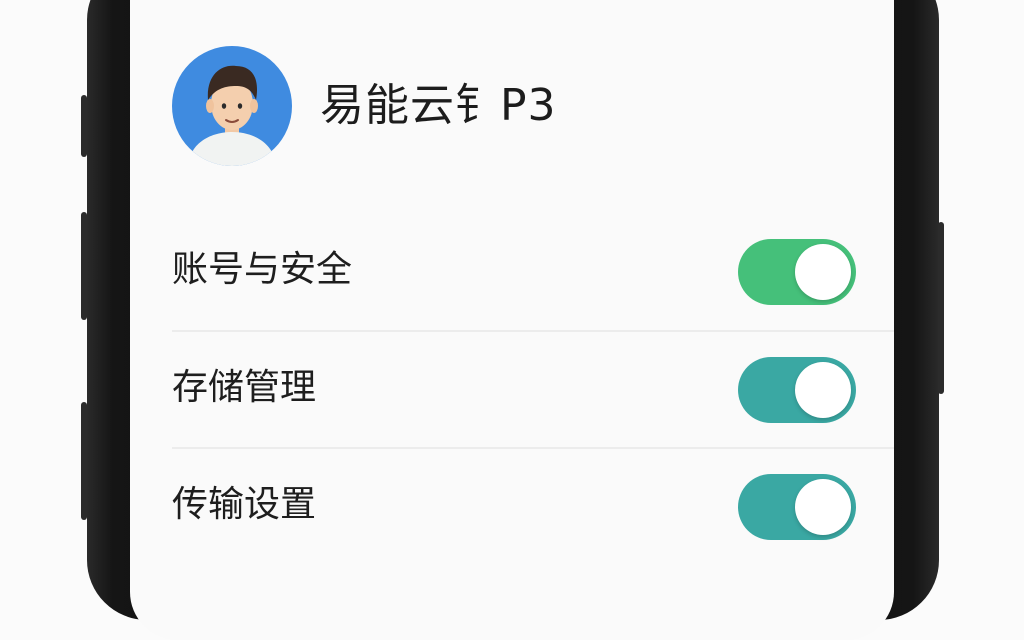  Describe the element at coordinates (181, 4) in the screenshot. I see `chevron-left-icon` at that location.